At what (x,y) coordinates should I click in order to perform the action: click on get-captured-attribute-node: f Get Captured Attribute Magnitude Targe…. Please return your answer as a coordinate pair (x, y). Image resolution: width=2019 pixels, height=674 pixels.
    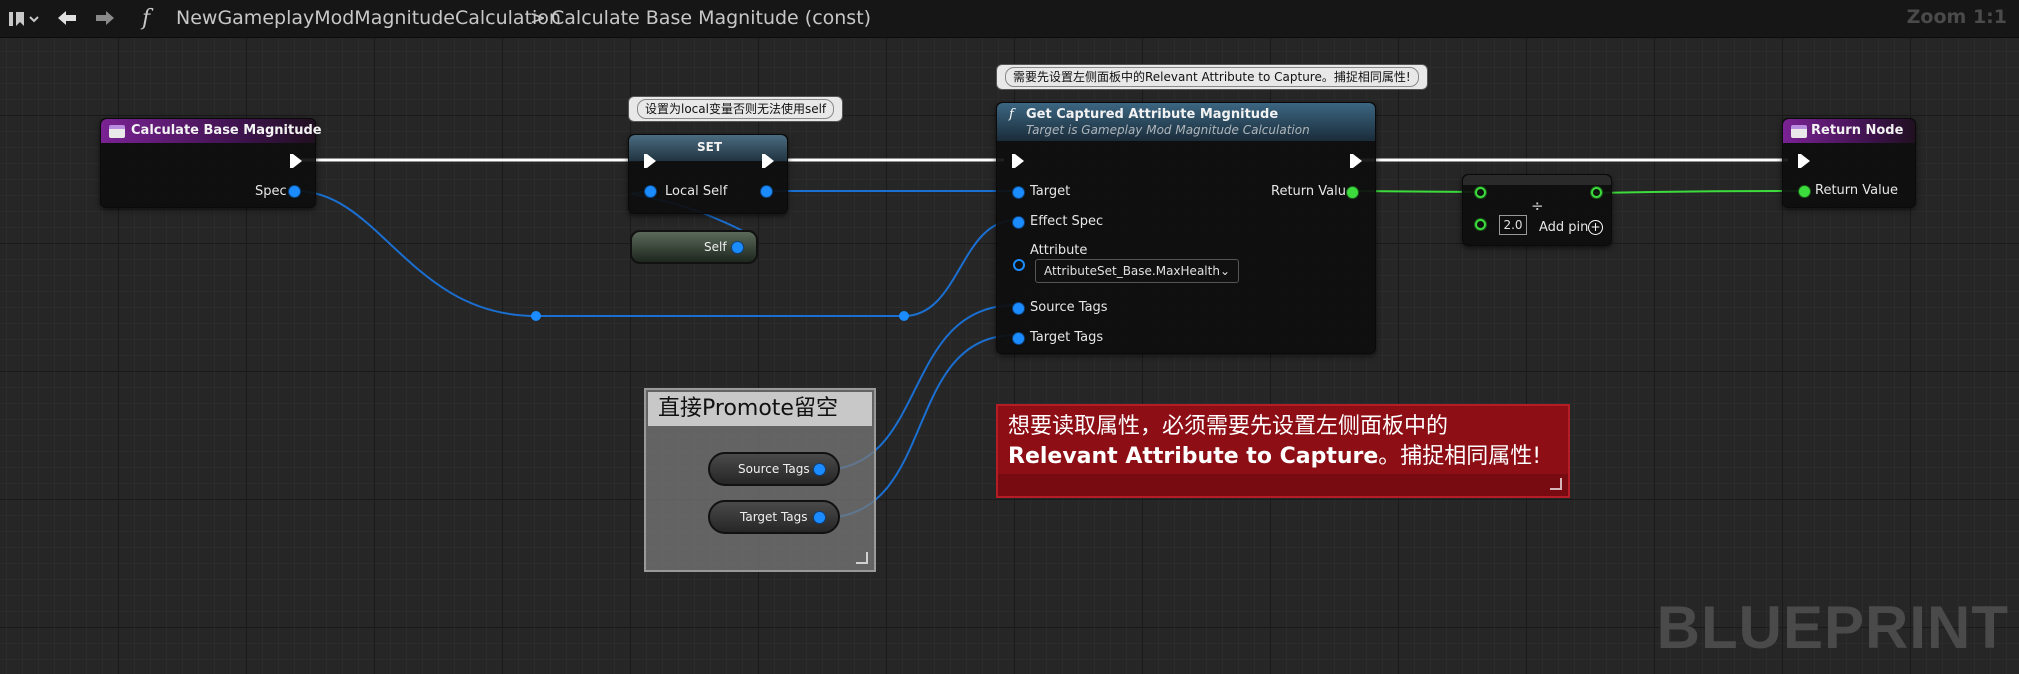
    Looking at the image, I should click on (1186, 228).